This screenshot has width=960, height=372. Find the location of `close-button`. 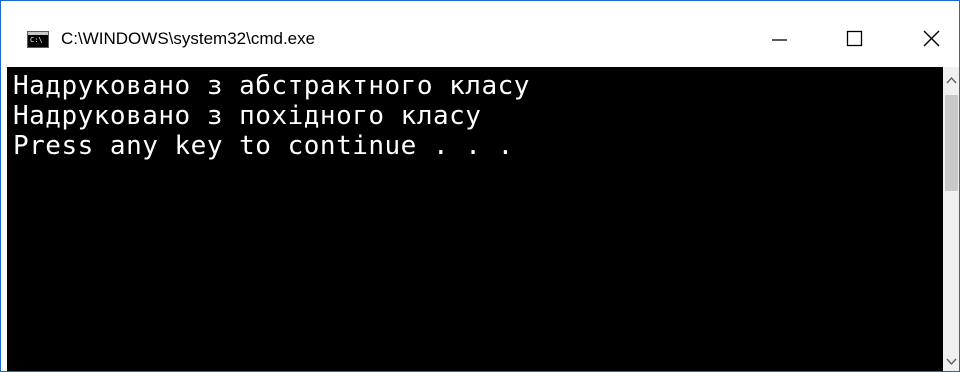

close-button is located at coordinates (931, 39).